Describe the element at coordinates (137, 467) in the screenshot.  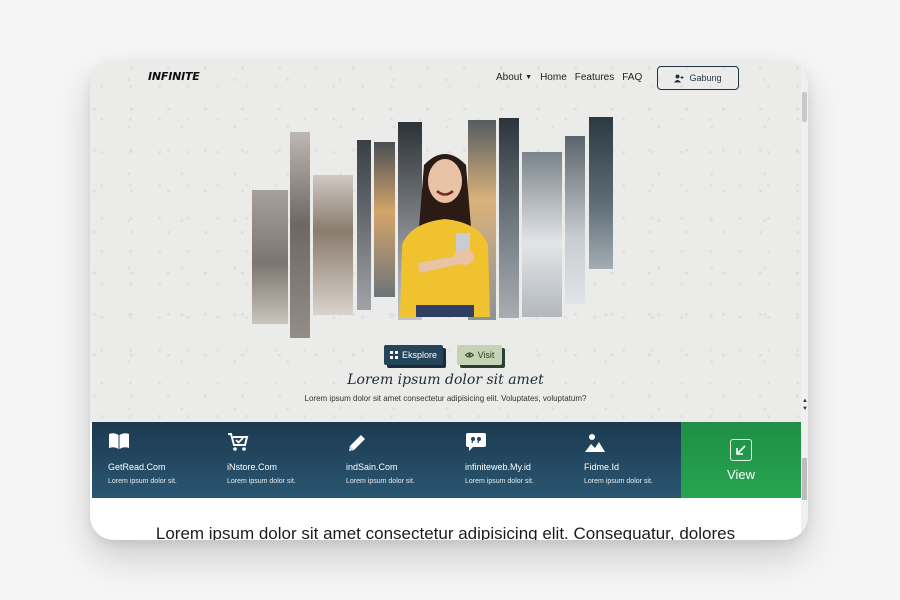
I see `feature-name: GetRead.Com` at that location.